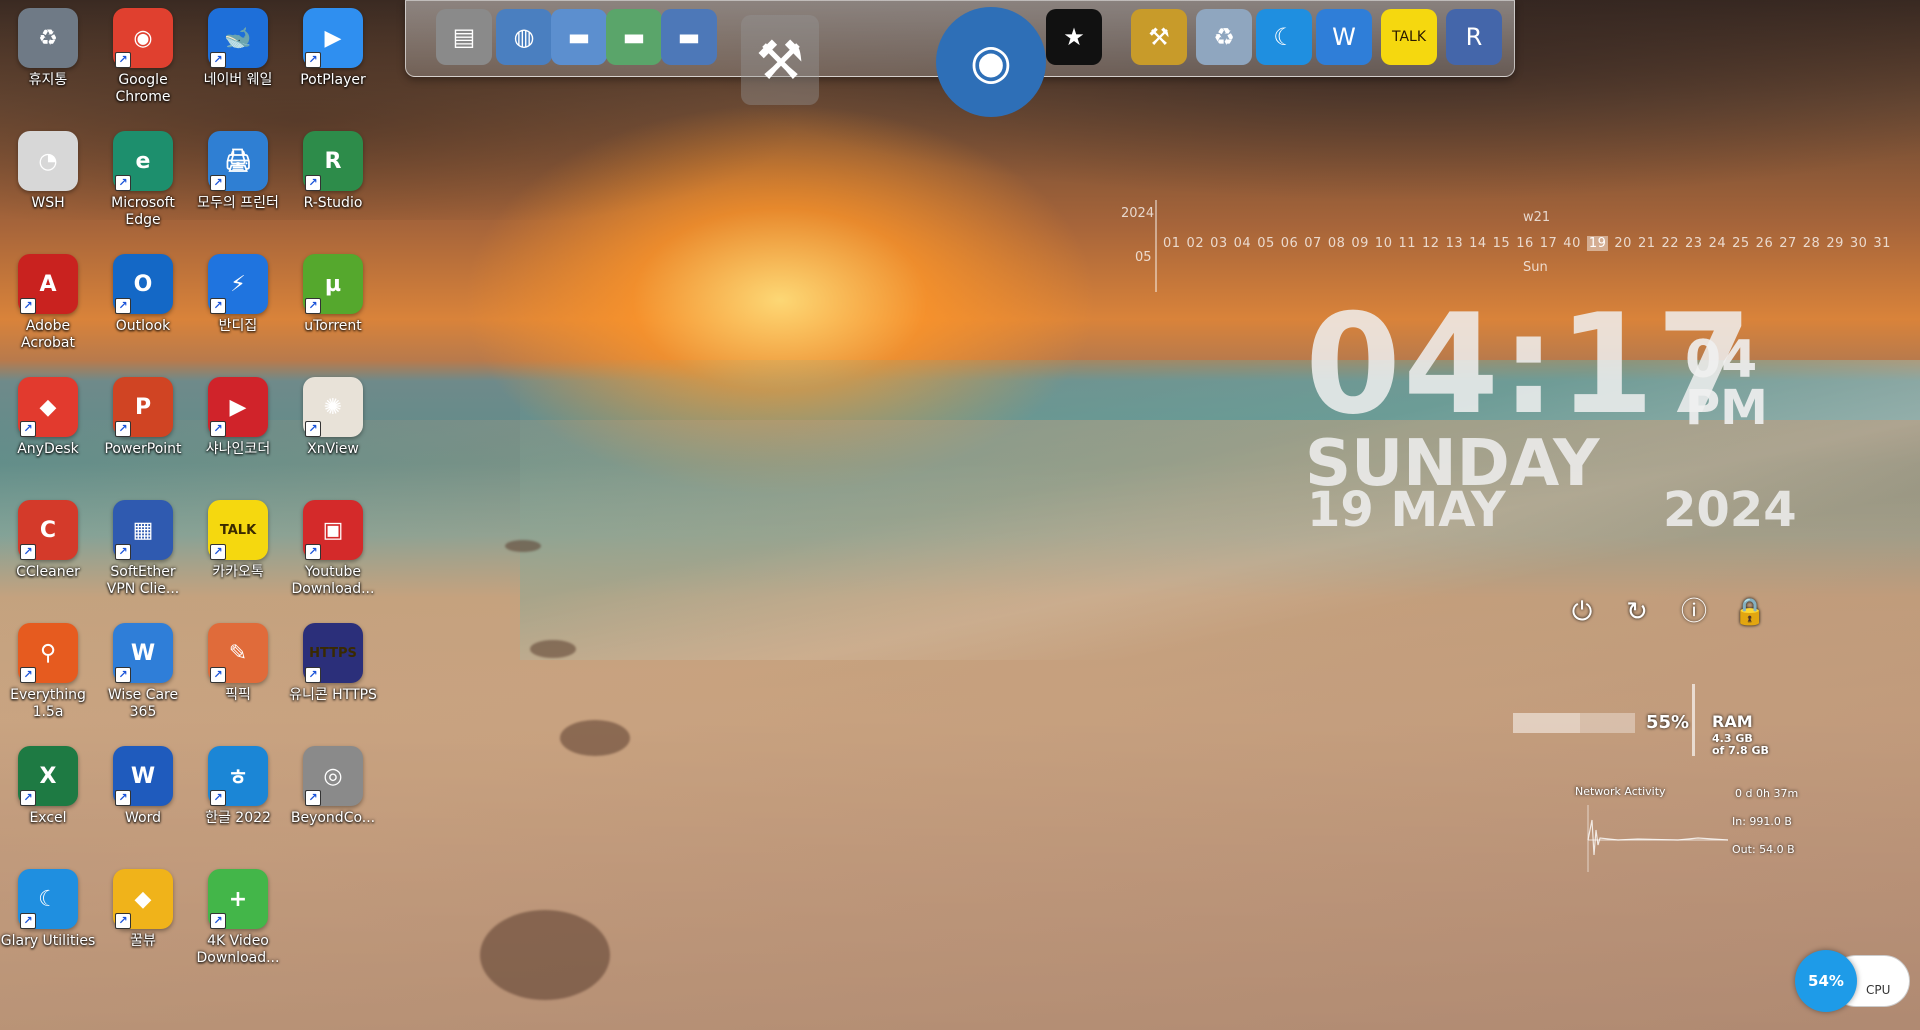 Image resolution: width=1920 pixels, height=1030 pixels. What do you see at coordinates (1740, 750) in the screenshot?
I see `ram-total: of 7.8 GB` at bounding box center [1740, 750].